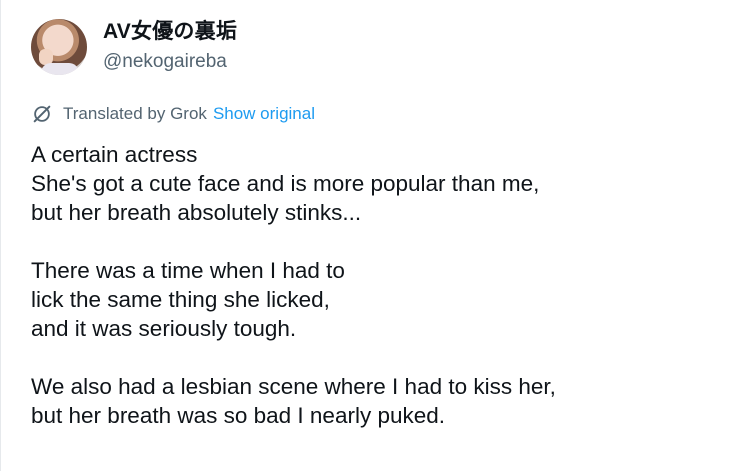  I want to click on translate-slash-icon, so click(42, 114).